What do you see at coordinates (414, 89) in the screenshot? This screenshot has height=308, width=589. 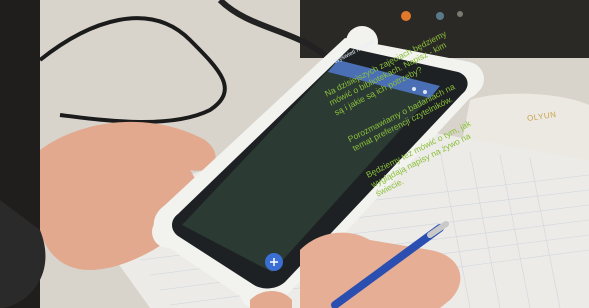 I see `mic-icon` at bounding box center [414, 89].